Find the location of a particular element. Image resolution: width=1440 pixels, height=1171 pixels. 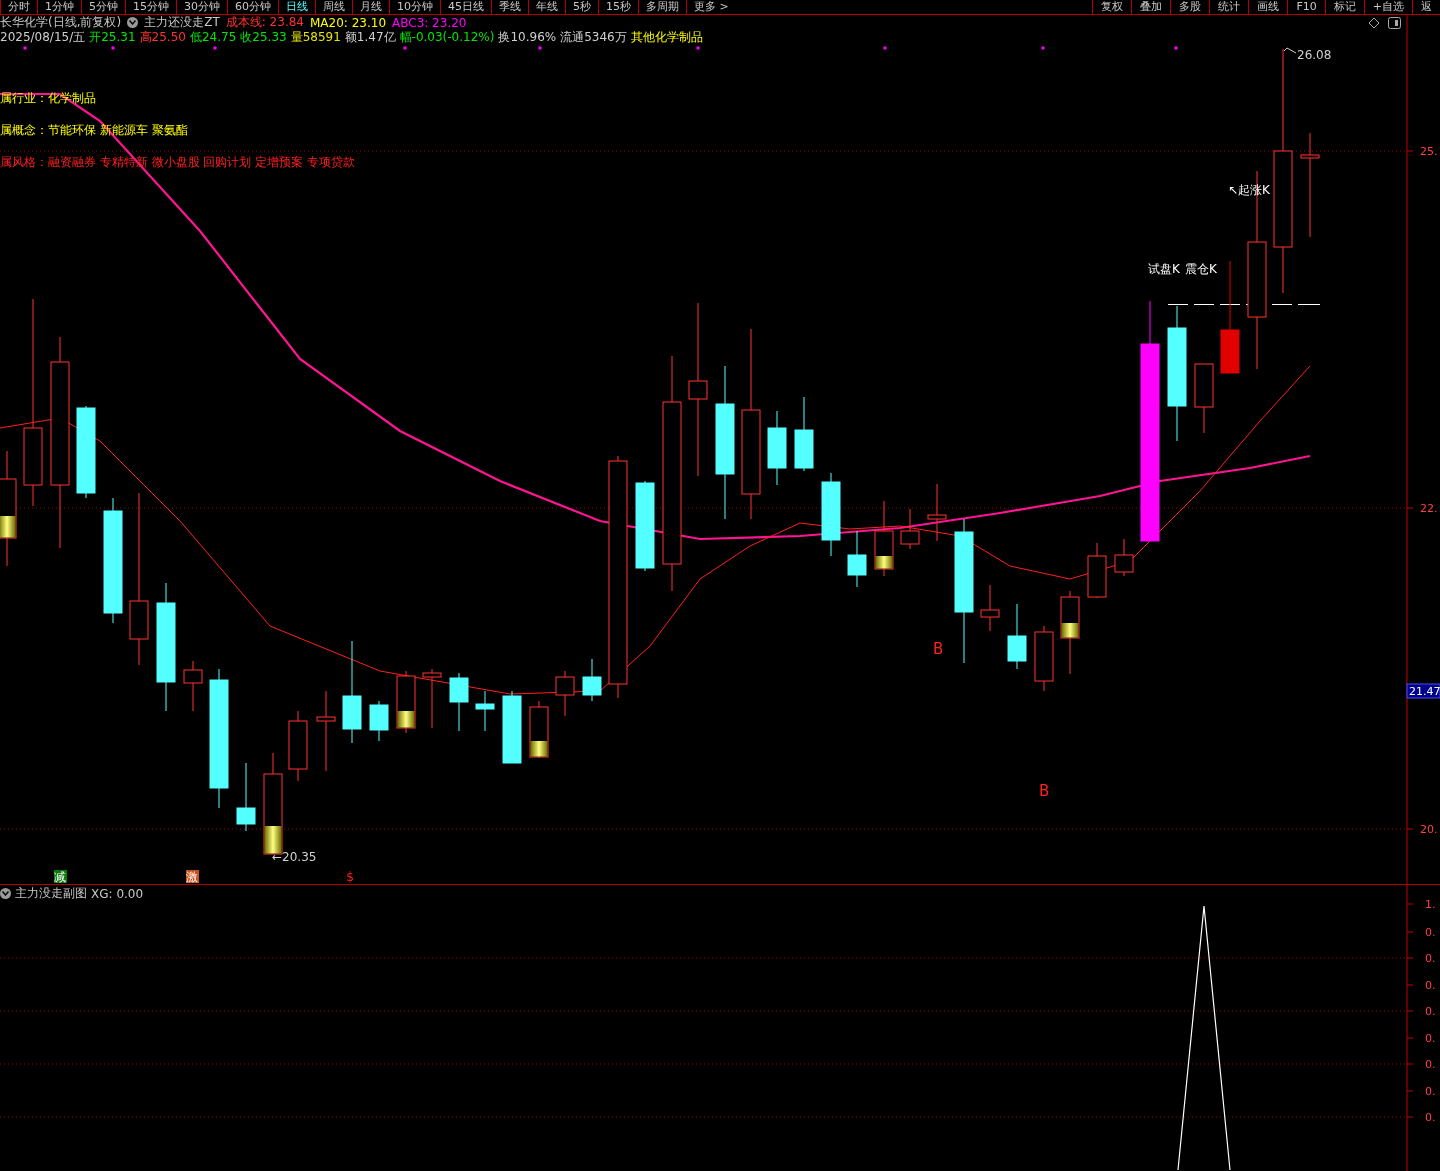

period-tab: 45日线 is located at coordinates (465, 7).